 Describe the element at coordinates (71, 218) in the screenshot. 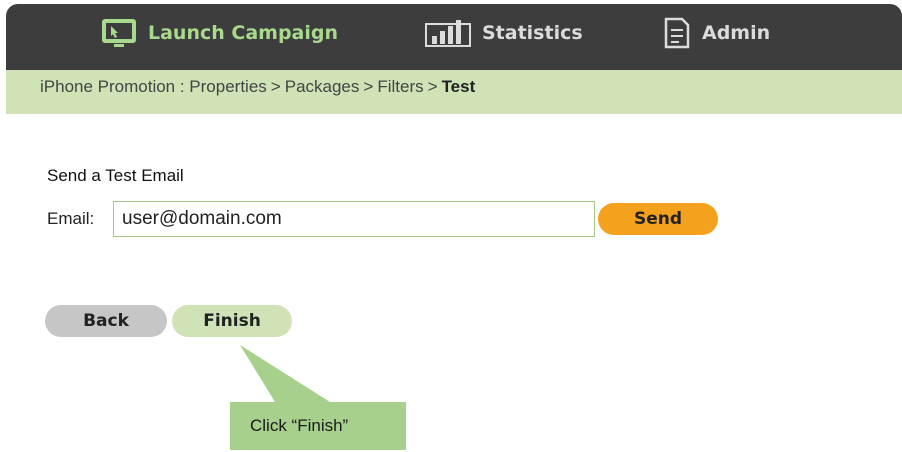

I see `email-label: Email:` at that location.